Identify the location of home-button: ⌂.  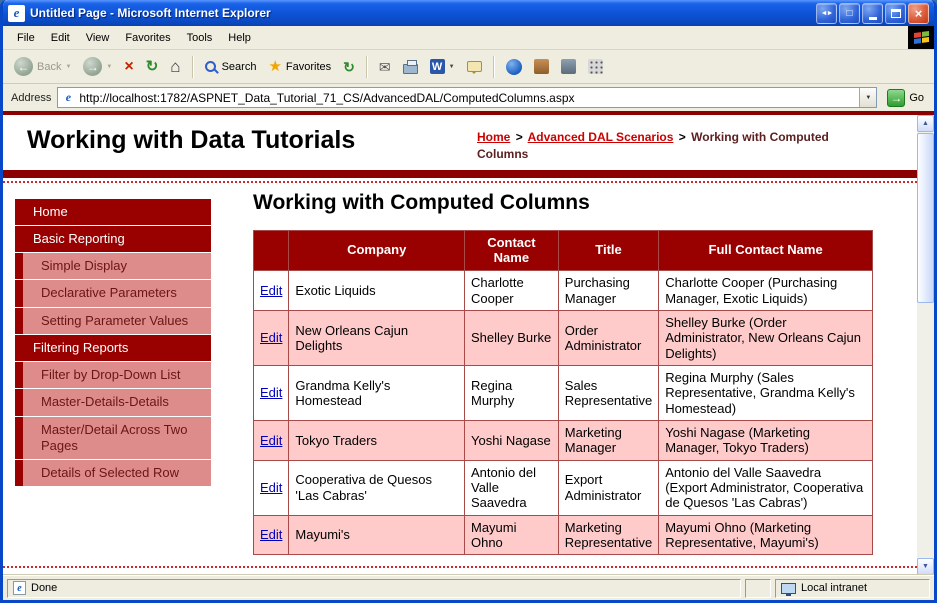
(175, 66).